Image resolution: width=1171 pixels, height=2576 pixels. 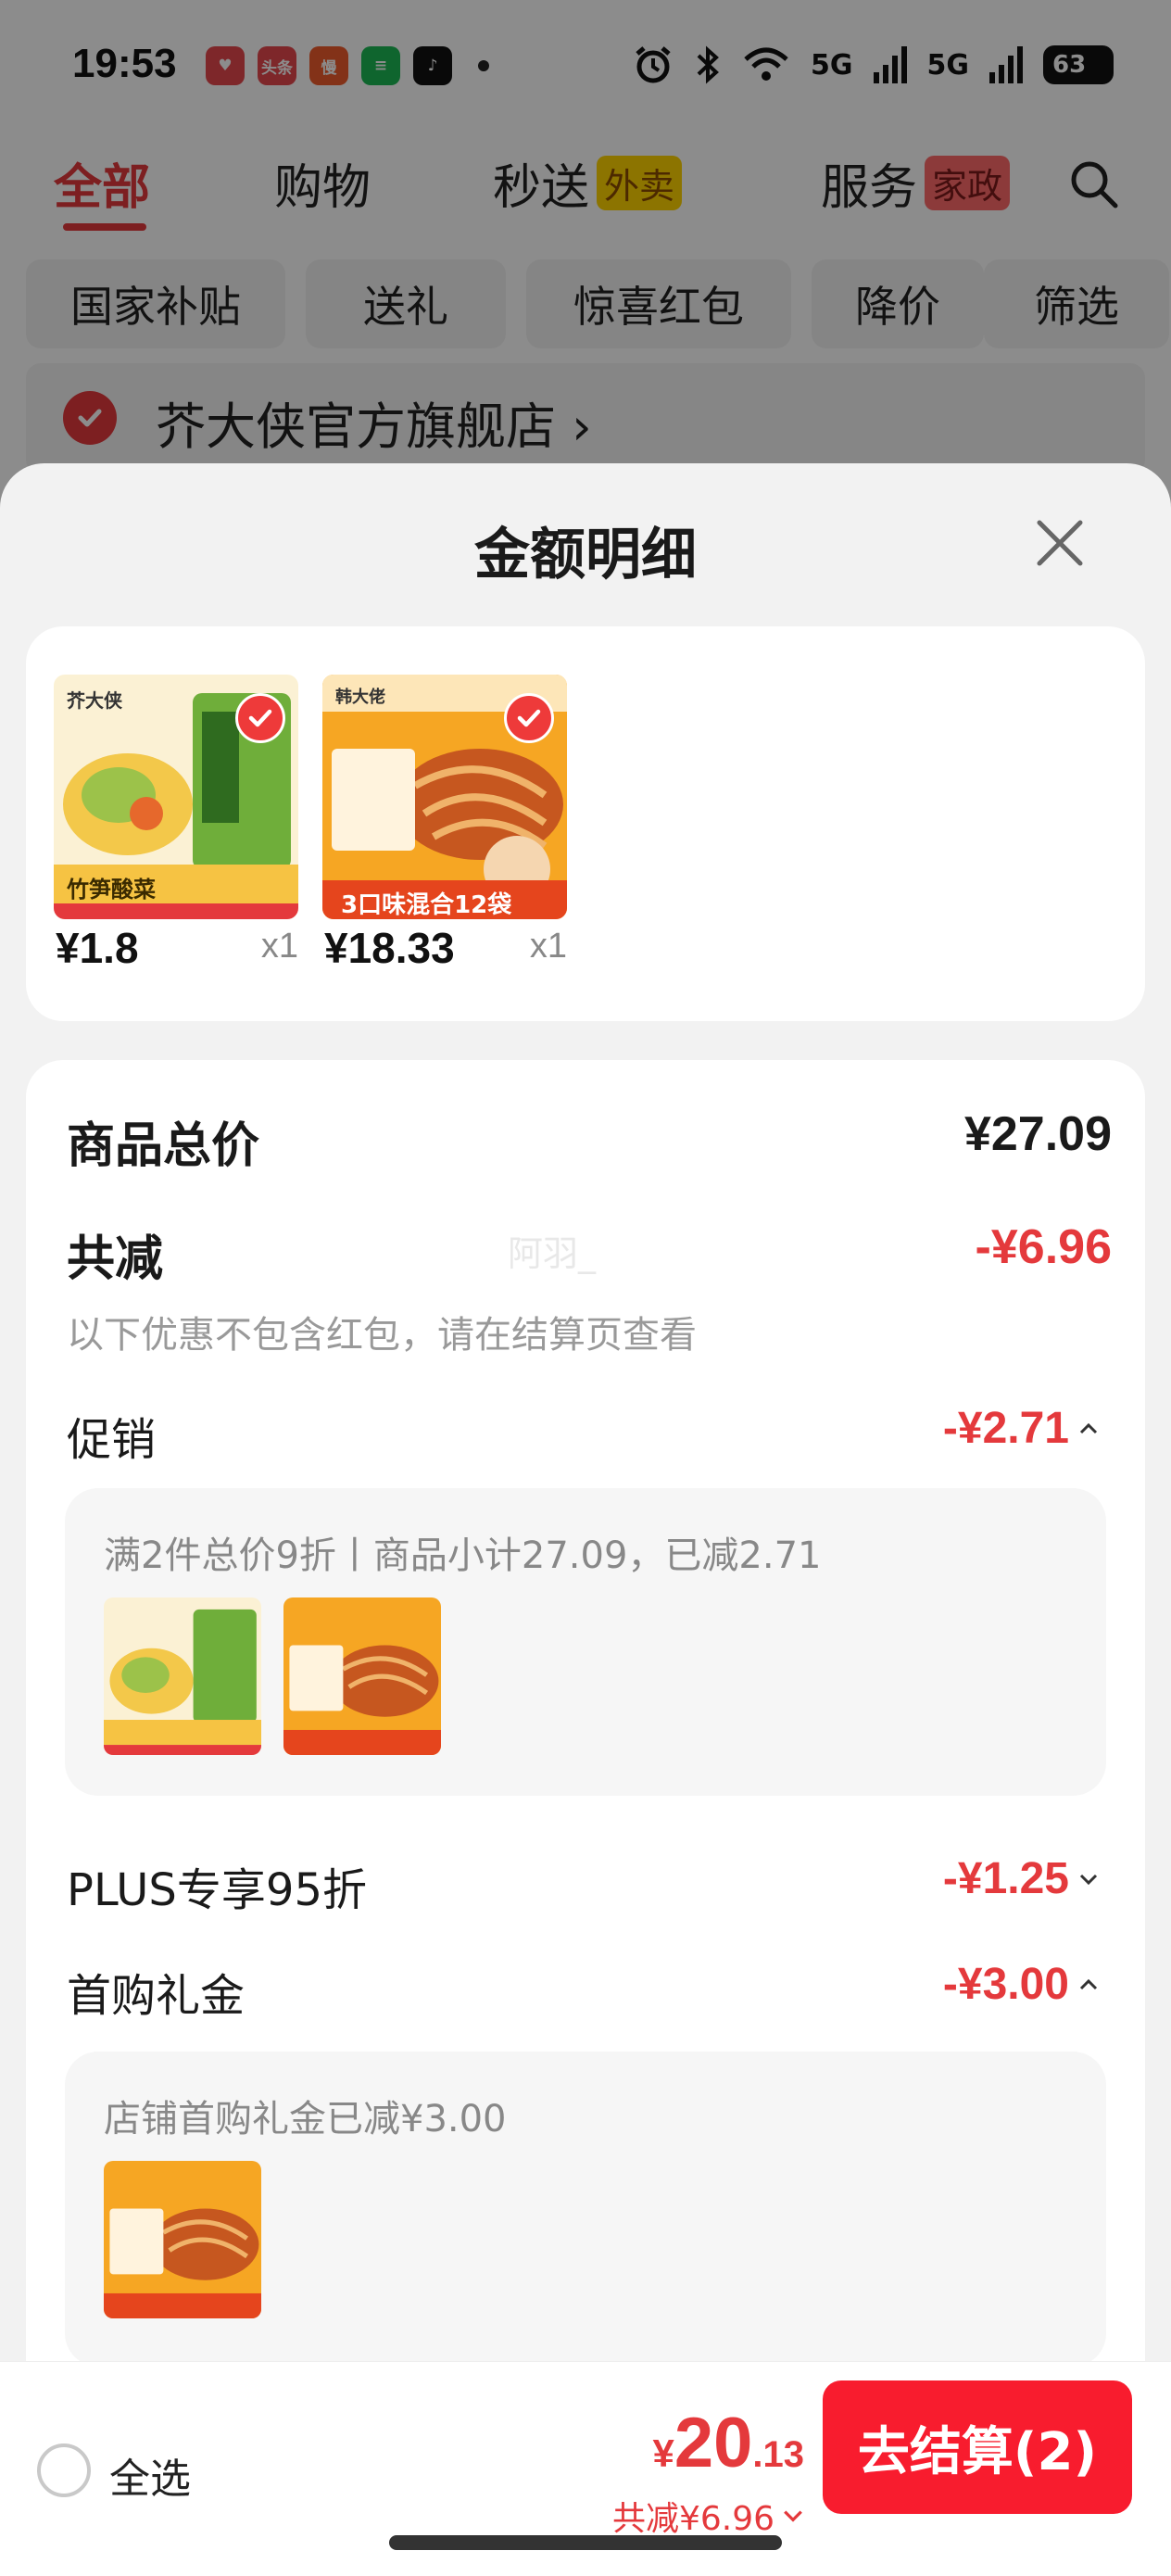 I want to click on watermark: 阿羽_, so click(x=553, y=1254).